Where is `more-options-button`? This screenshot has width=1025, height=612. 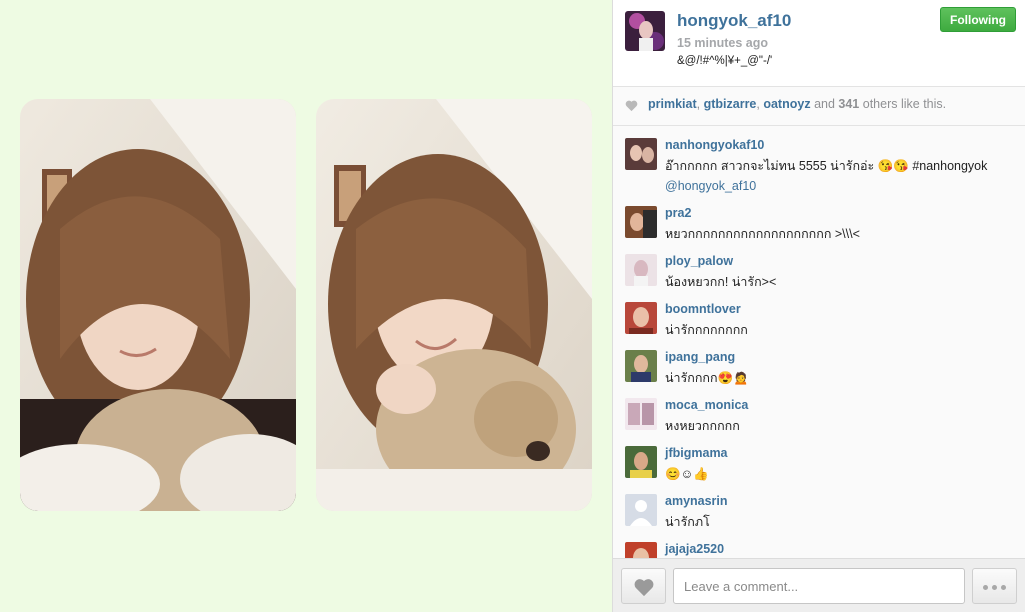 more-options-button is located at coordinates (994, 586).